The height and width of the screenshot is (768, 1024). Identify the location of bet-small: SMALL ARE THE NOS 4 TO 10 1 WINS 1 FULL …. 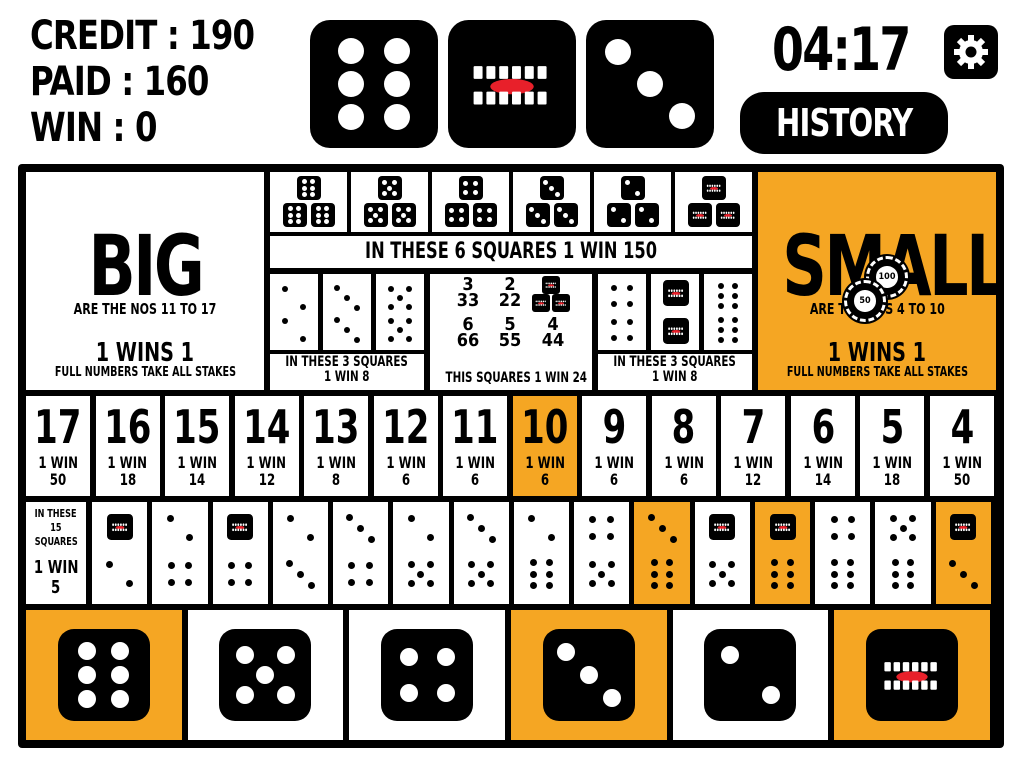
(882, 281).